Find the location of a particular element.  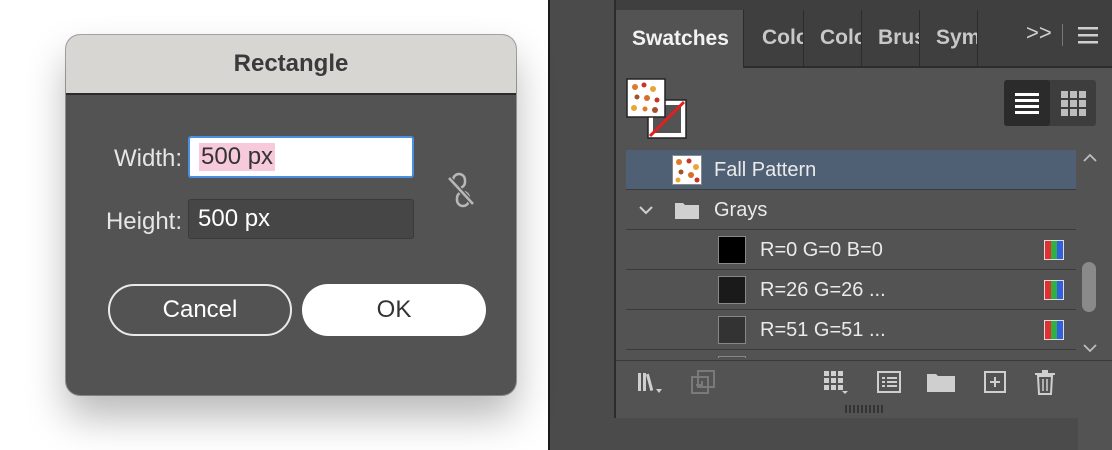

tab-symbols: Sym is located at coordinates (949, 38).